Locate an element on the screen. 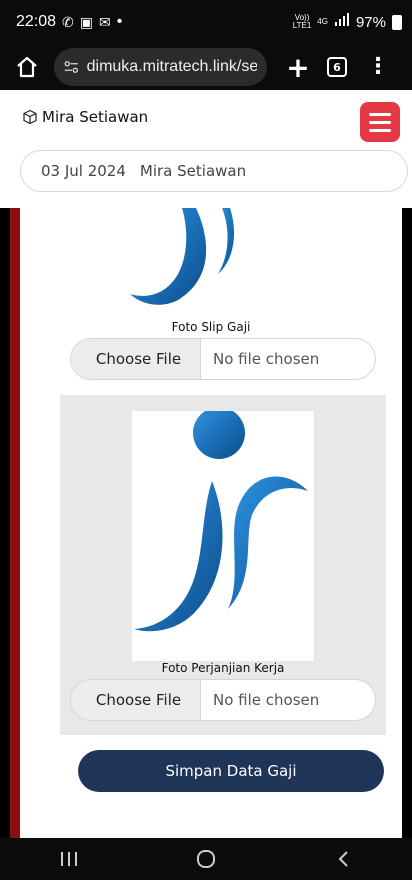 This screenshot has height=880, width=412. status-bar: 22:08 ✆ ▣ ✉ • Vo)) LTE1 4G 97% is located at coordinates (206, 22).